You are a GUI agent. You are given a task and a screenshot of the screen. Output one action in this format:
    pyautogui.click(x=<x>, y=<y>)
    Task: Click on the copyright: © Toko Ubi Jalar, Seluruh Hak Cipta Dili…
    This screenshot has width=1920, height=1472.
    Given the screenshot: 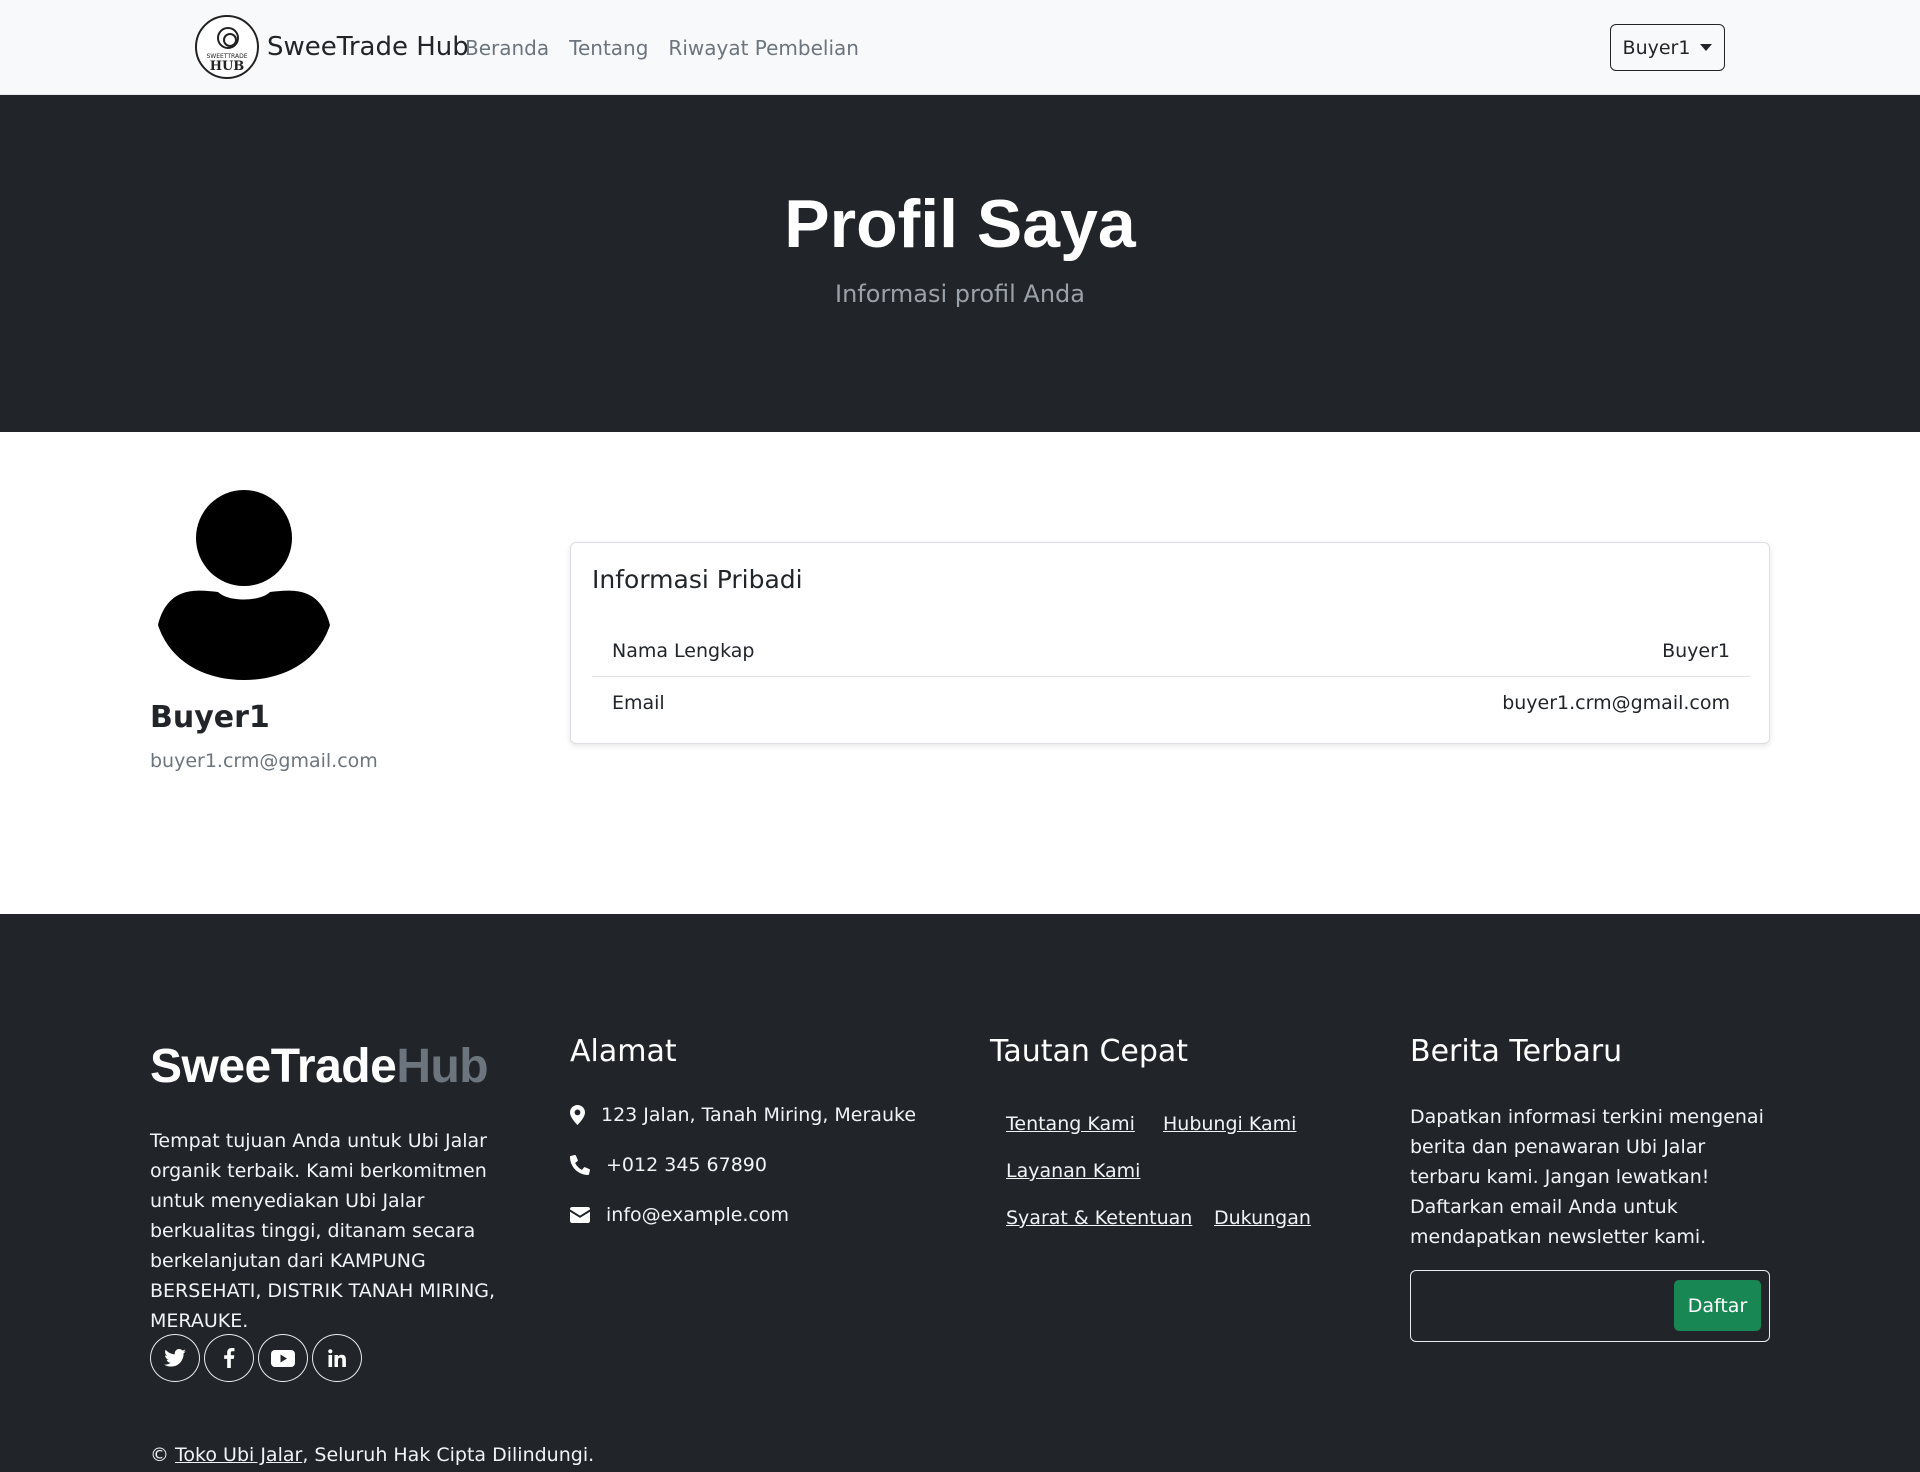 What is the action you would take?
    pyautogui.click(x=372, y=1455)
    